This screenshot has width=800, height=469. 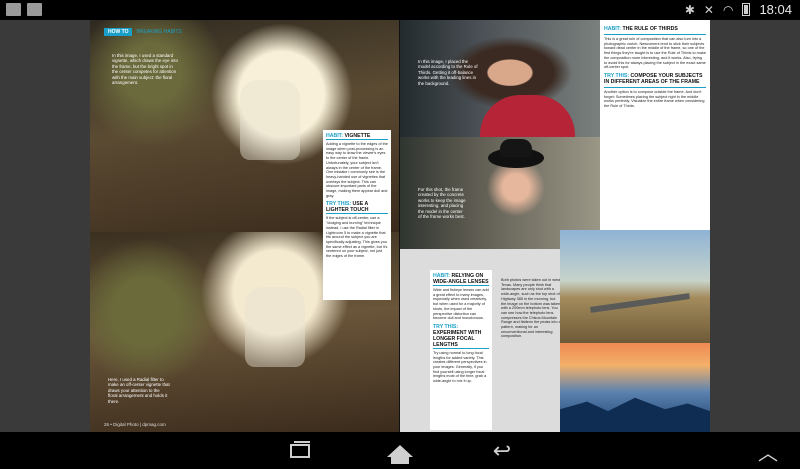 I want to click on bluetooth-icon: ✱, so click(x=689, y=9).